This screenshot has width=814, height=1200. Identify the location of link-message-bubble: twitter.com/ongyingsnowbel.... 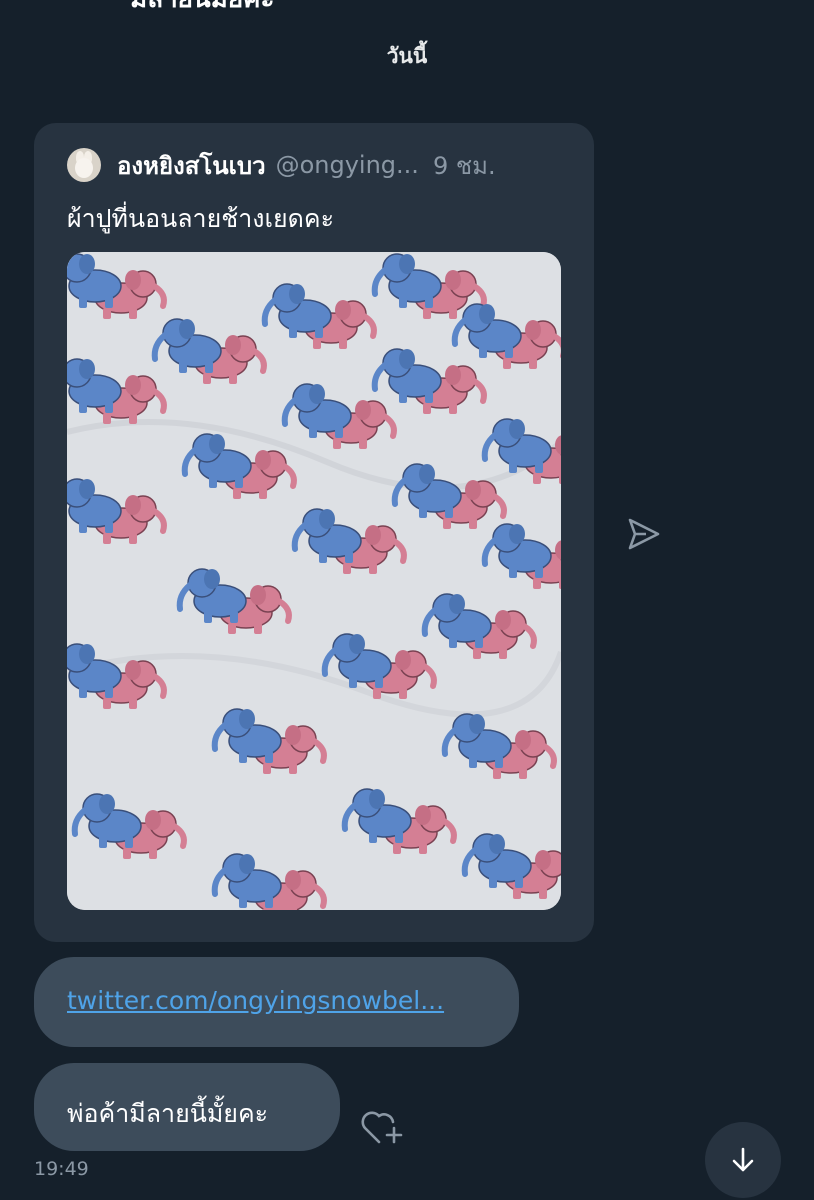
(276, 1002).